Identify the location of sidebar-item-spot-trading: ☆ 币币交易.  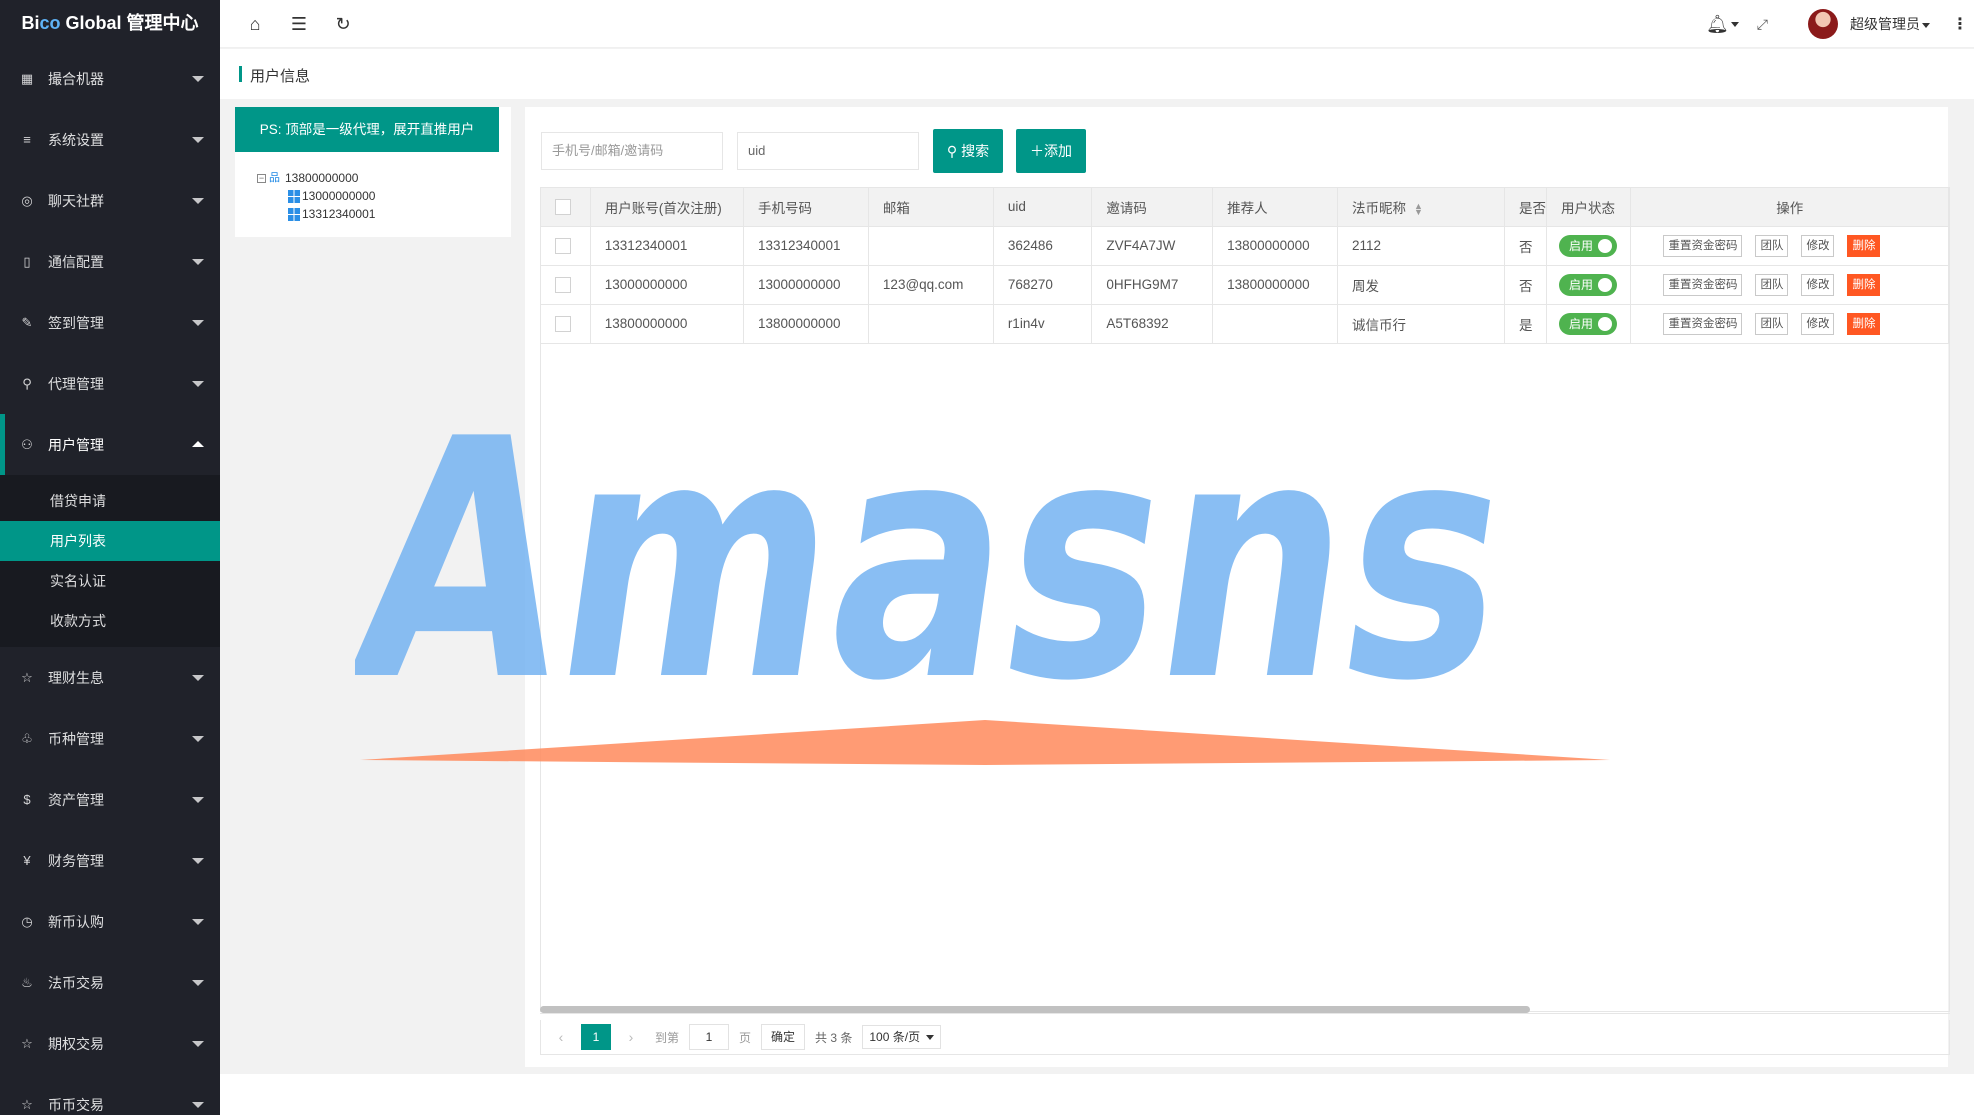
(110, 1094).